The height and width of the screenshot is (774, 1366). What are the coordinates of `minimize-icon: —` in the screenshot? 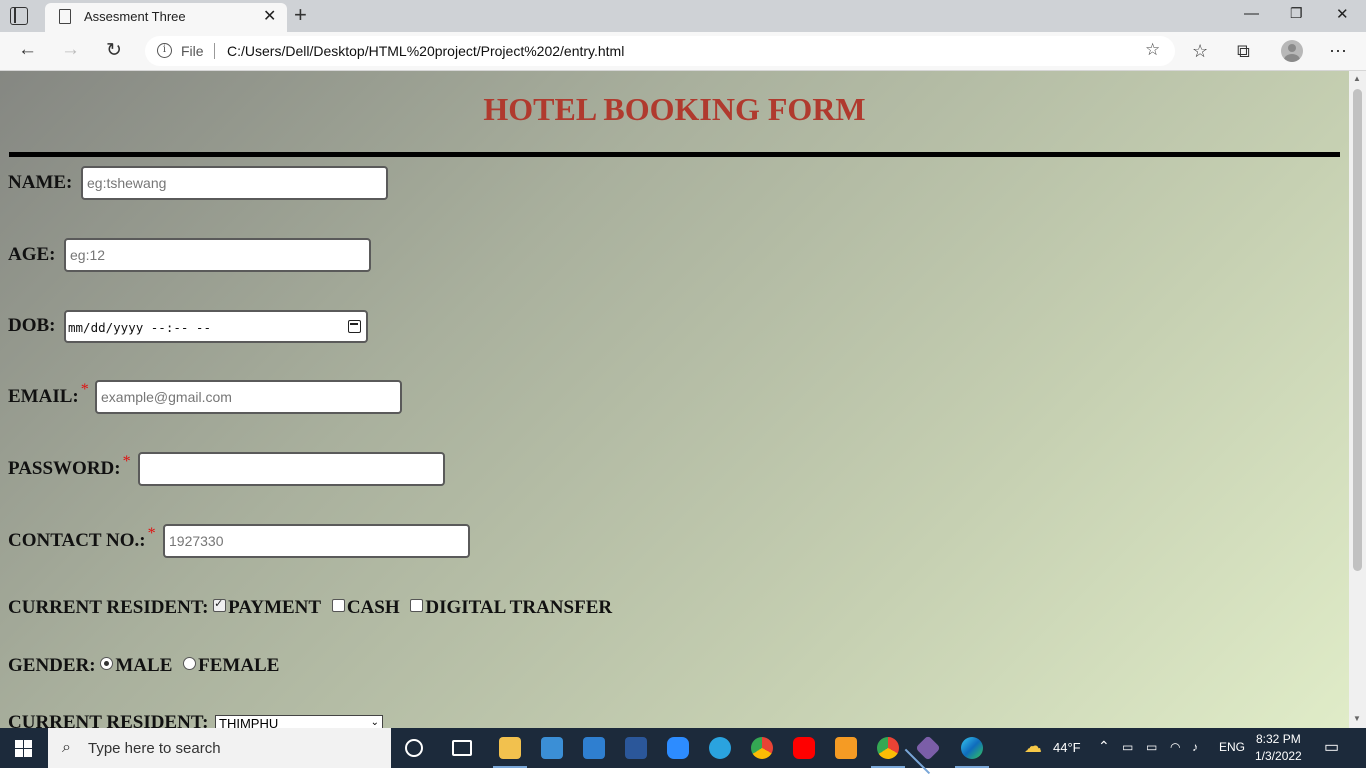 It's located at (1251, 13).